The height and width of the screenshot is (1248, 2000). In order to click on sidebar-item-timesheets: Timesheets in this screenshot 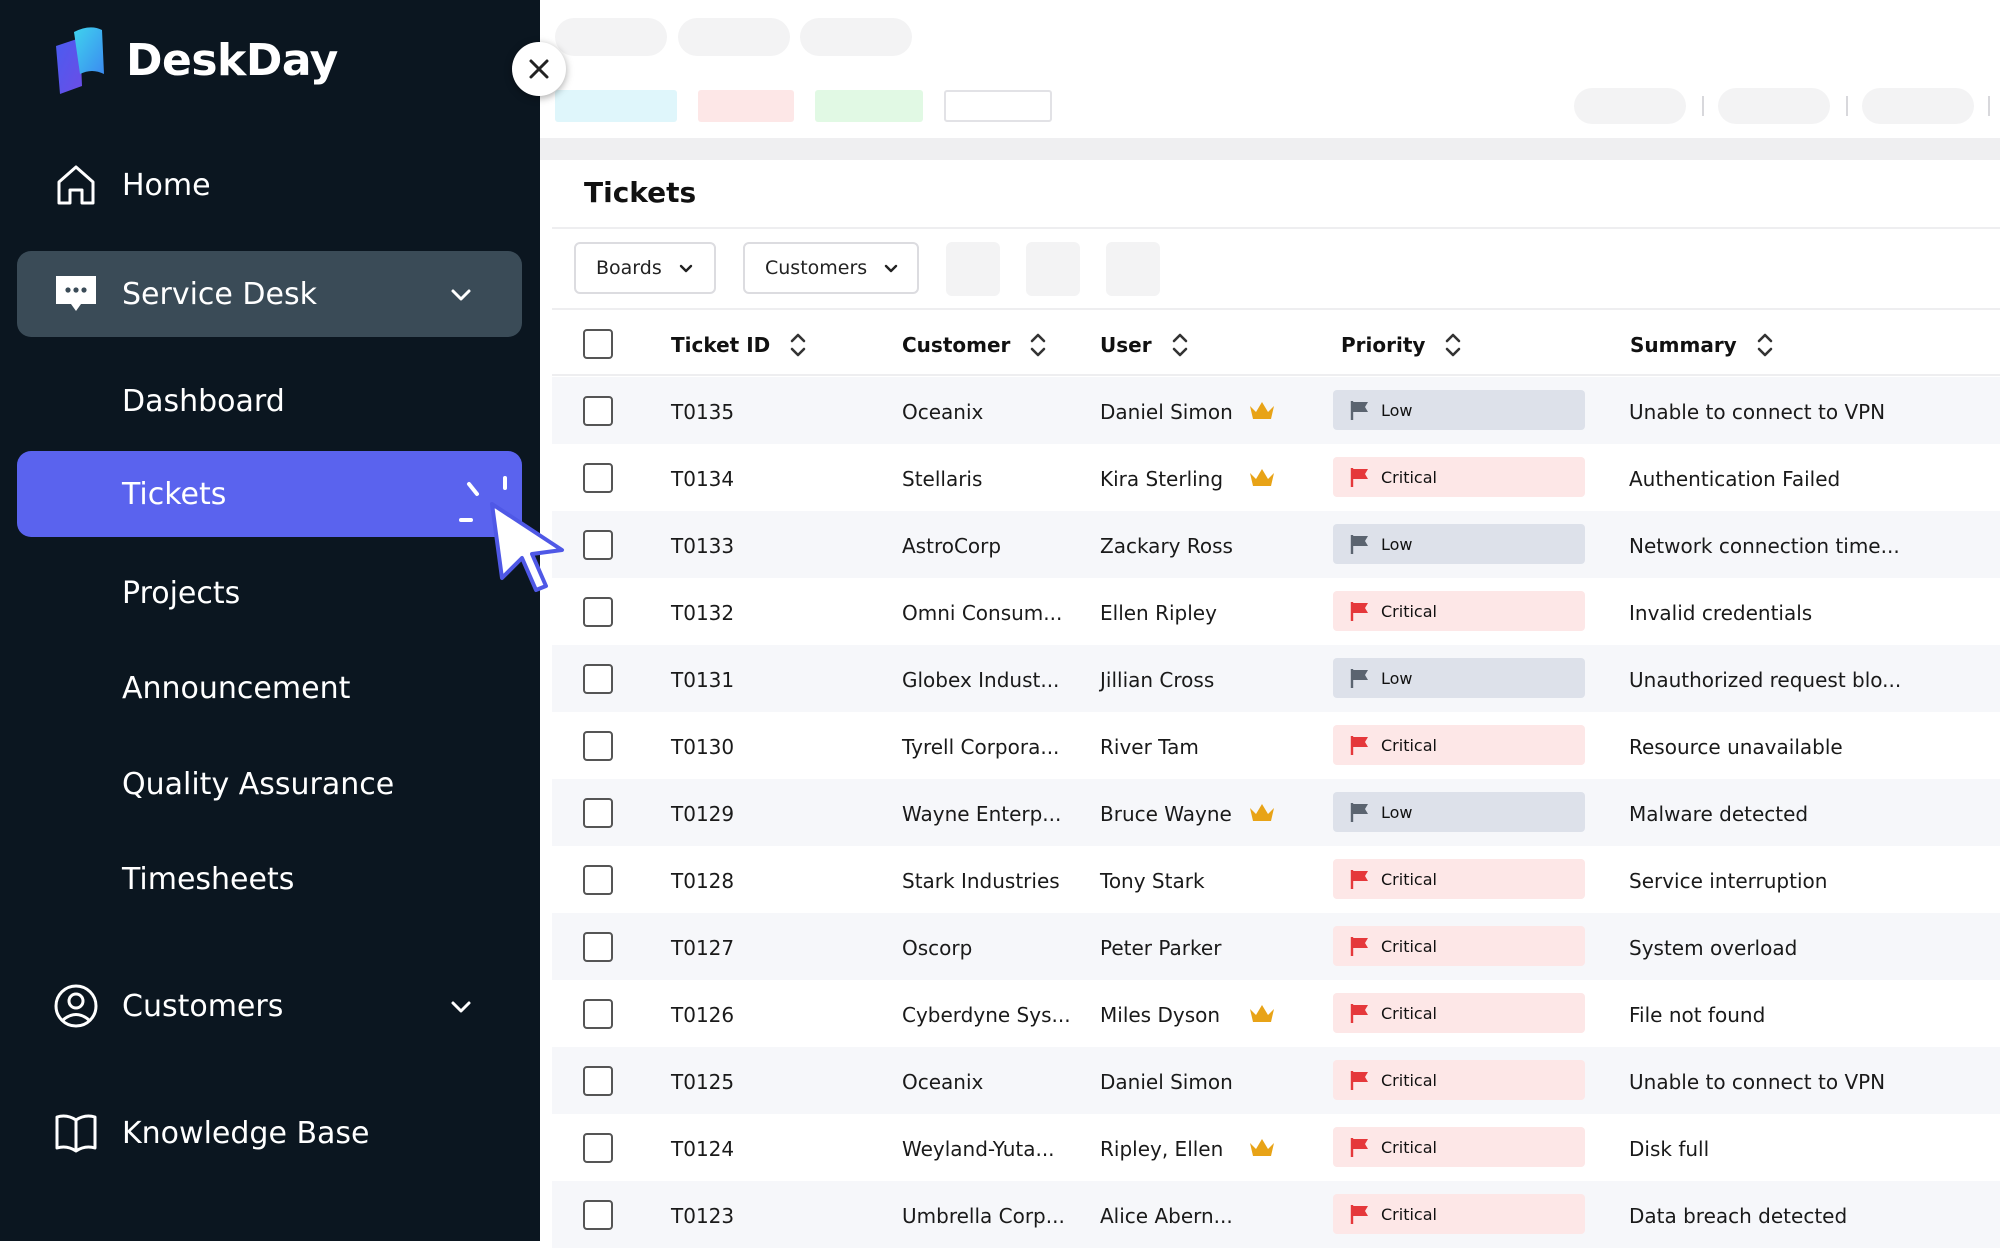, I will do `click(269, 879)`.